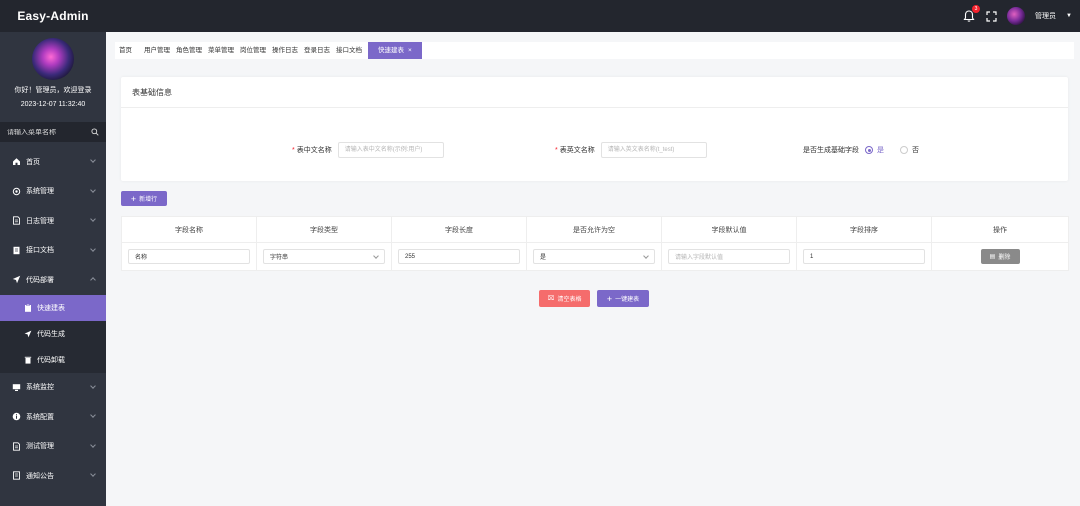 The image size is (1080, 506). I want to click on sidebar-item-code-deploy: 代码部署, so click(53, 280).